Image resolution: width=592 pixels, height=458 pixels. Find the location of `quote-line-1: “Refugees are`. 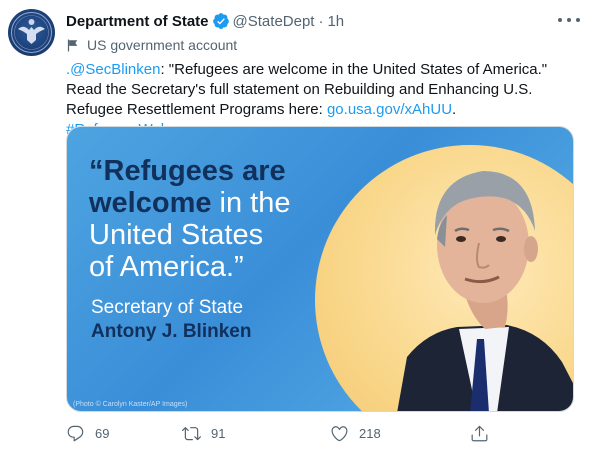

quote-line-1: “Refugees are is located at coordinates (187, 171).